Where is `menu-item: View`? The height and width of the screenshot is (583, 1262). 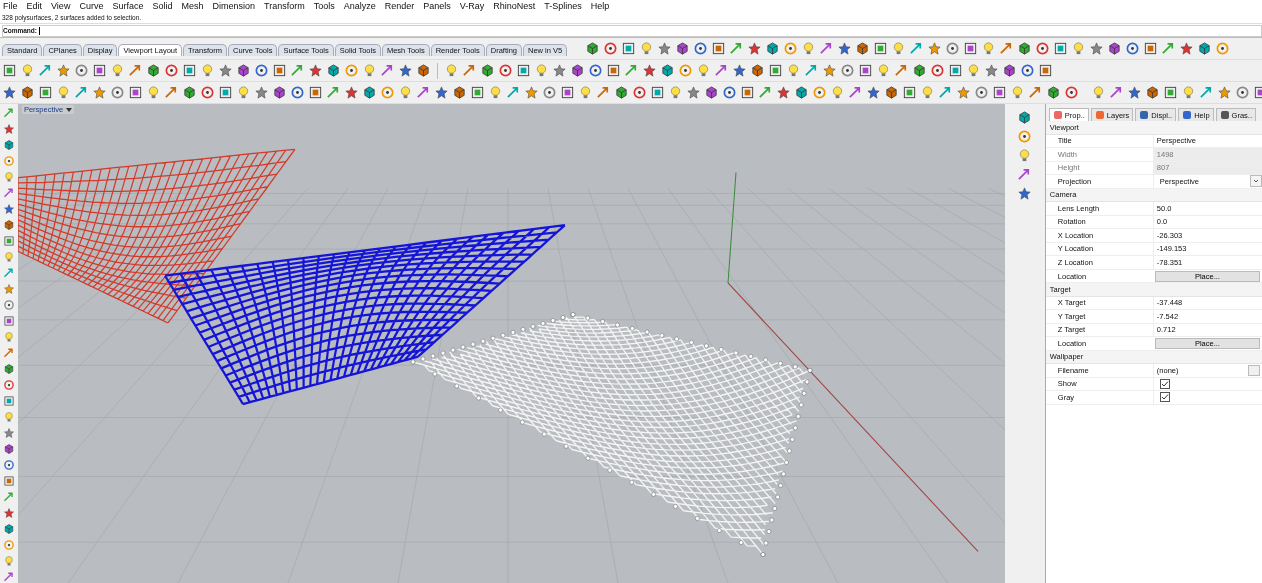
menu-item: View is located at coordinates (61, 6).